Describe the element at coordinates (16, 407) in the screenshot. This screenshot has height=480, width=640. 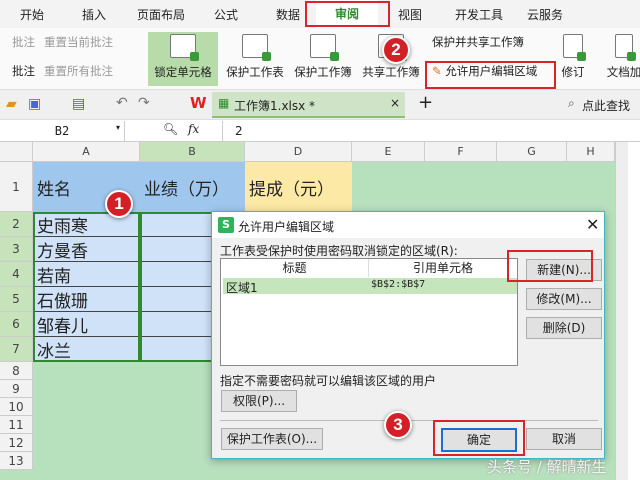
I see `row-header: 10` at that location.